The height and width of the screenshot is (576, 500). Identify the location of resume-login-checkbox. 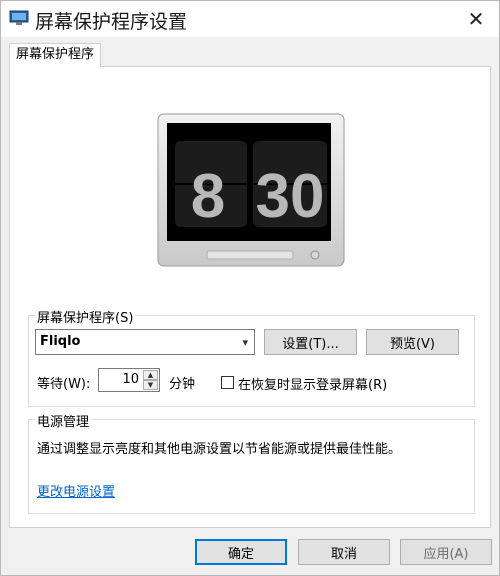
(227, 382).